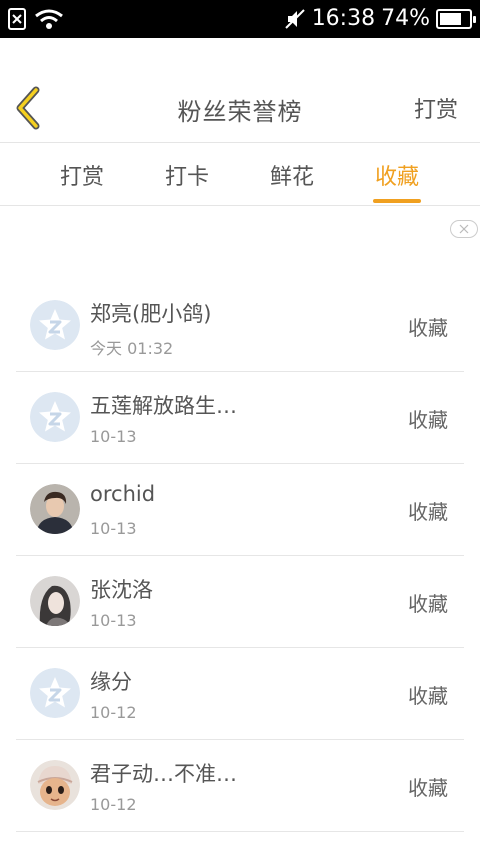 The height and width of the screenshot is (854, 480). Describe the element at coordinates (151, 314) in the screenshot. I see `fan-name: 郑亮(肥小鸽)` at that location.